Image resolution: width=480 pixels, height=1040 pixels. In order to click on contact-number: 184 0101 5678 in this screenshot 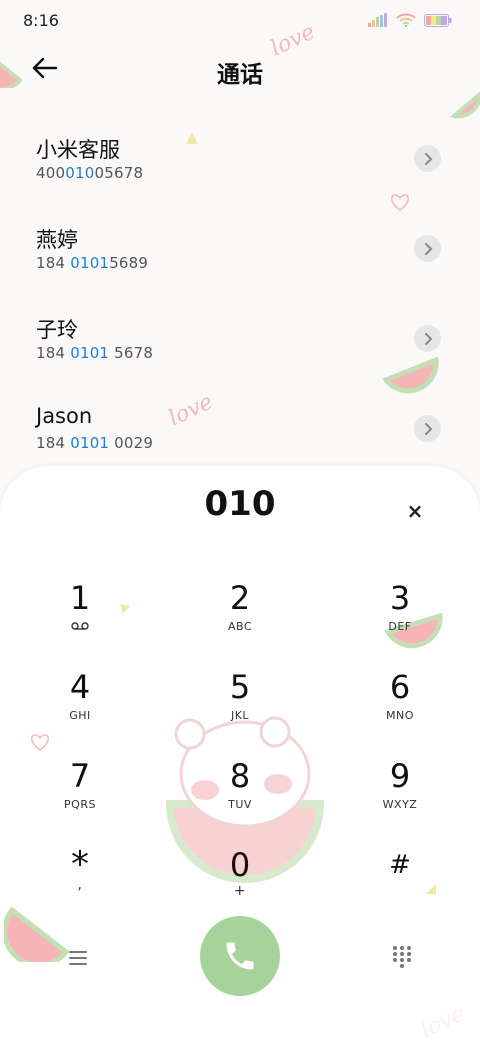, I will do `click(95, 353)`.